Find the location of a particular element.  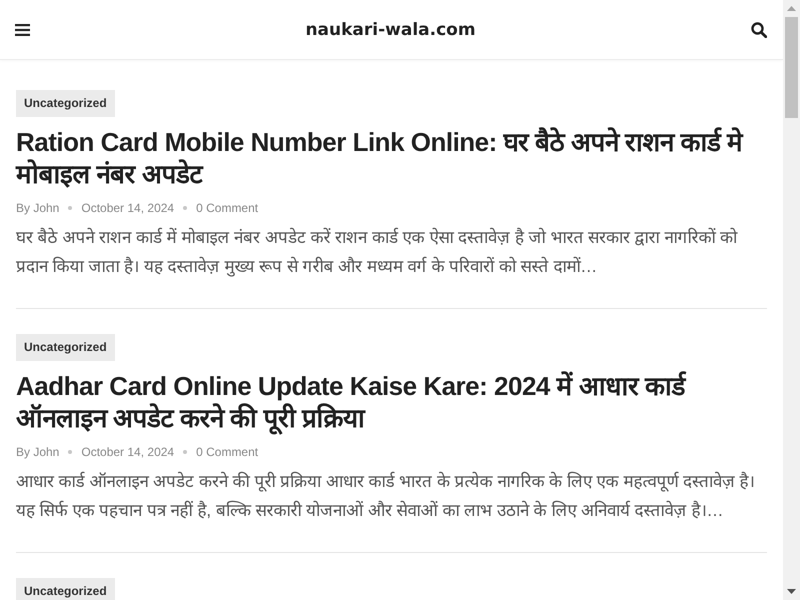

search-icon is located at coordinates (759, 30).